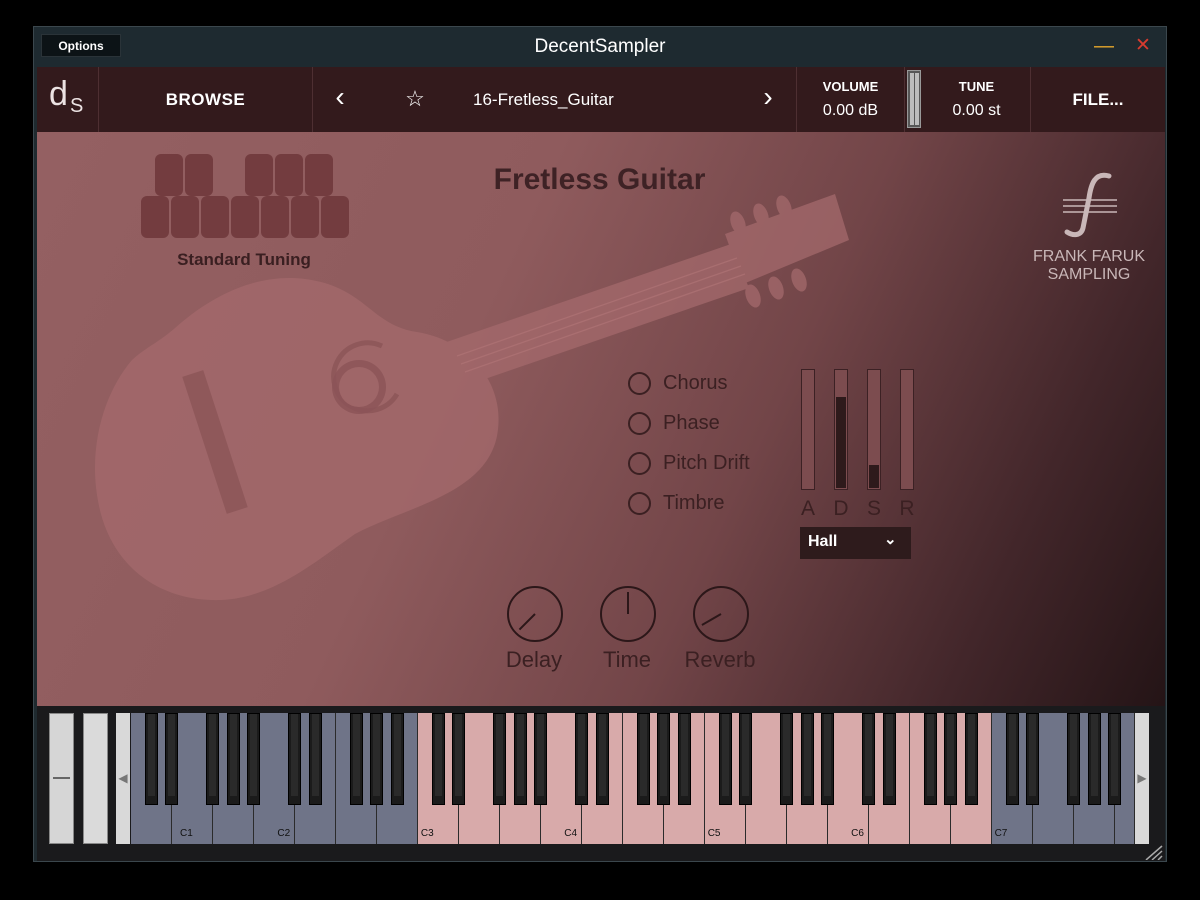  I want to click on f-hole-icon, so click(1090, 205).